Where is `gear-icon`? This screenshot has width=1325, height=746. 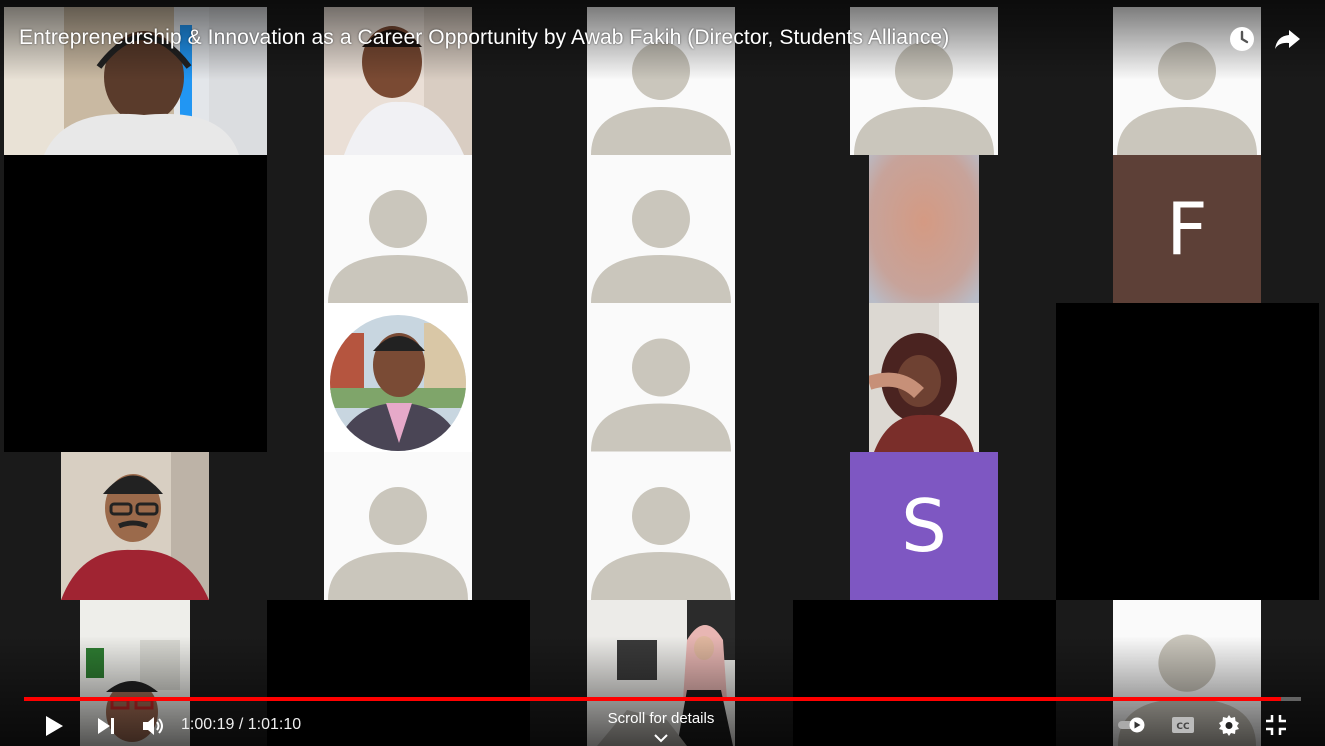 gear-icon is located at coordinates (1229, 725).